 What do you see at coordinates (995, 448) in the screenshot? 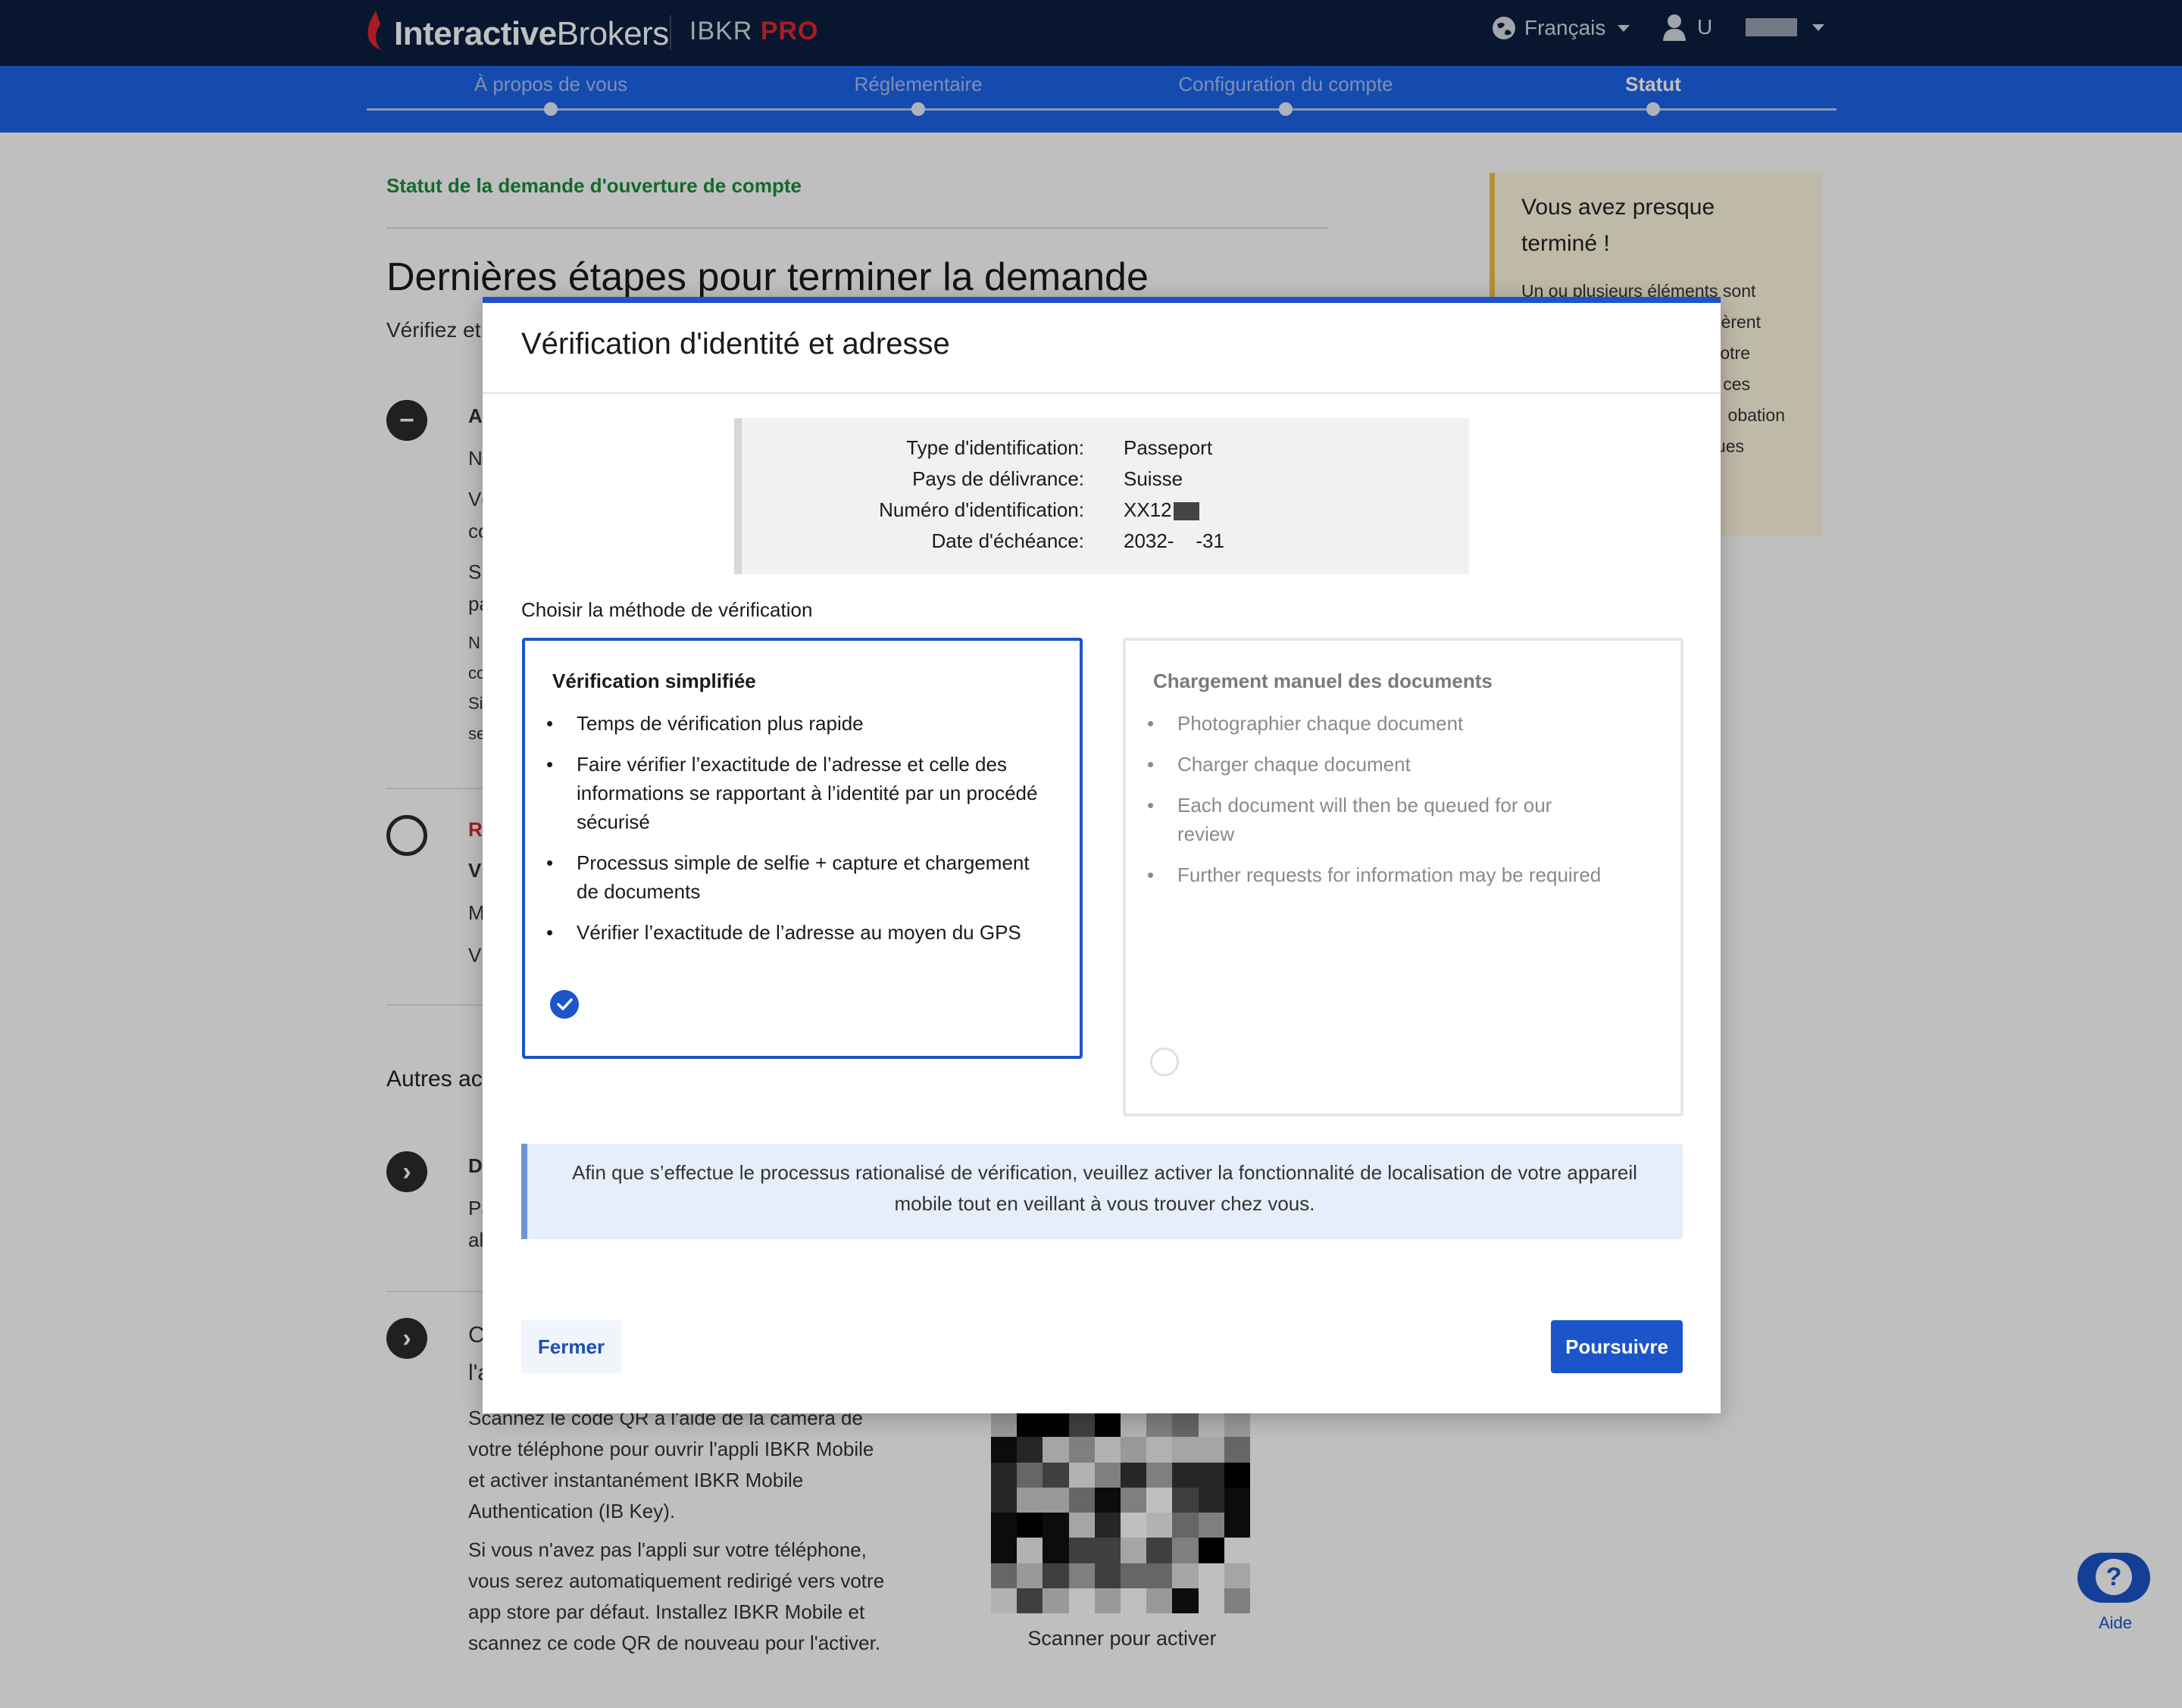
I see `id-type-label: Type d'identification:` at bounding box center [995, 448].